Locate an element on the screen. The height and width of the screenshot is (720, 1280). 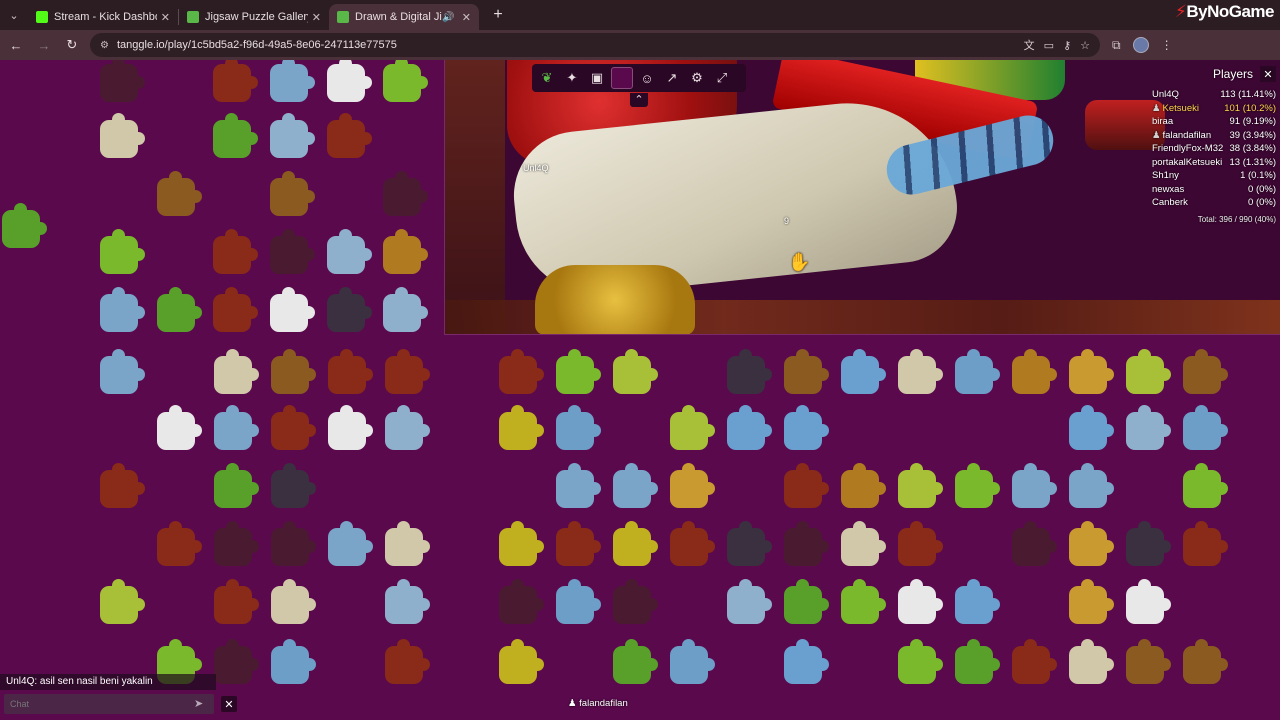
settings-gear-icon: ⚙ is located at coordinates (697, 78).